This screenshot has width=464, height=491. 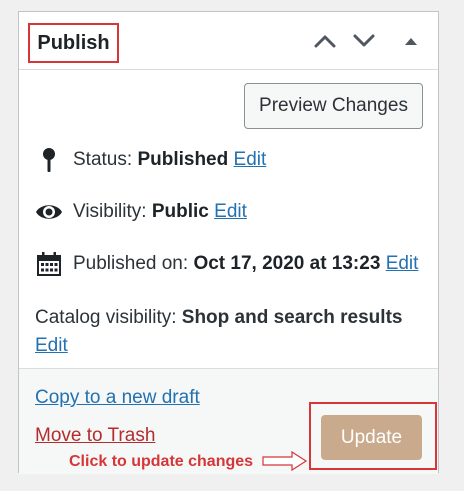 I want to click on title-highlight-box: Publish, so click(x=73, y=43).